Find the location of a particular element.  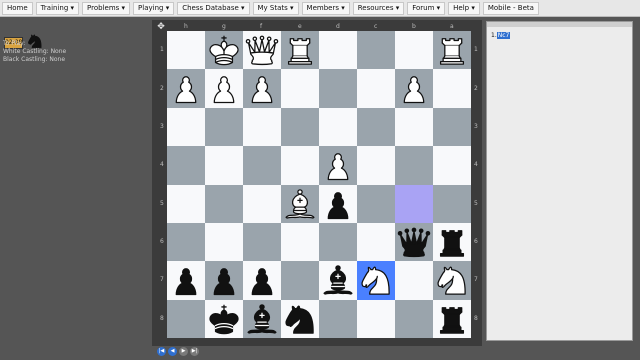

square-e7 is located at coordinates (300, 280).